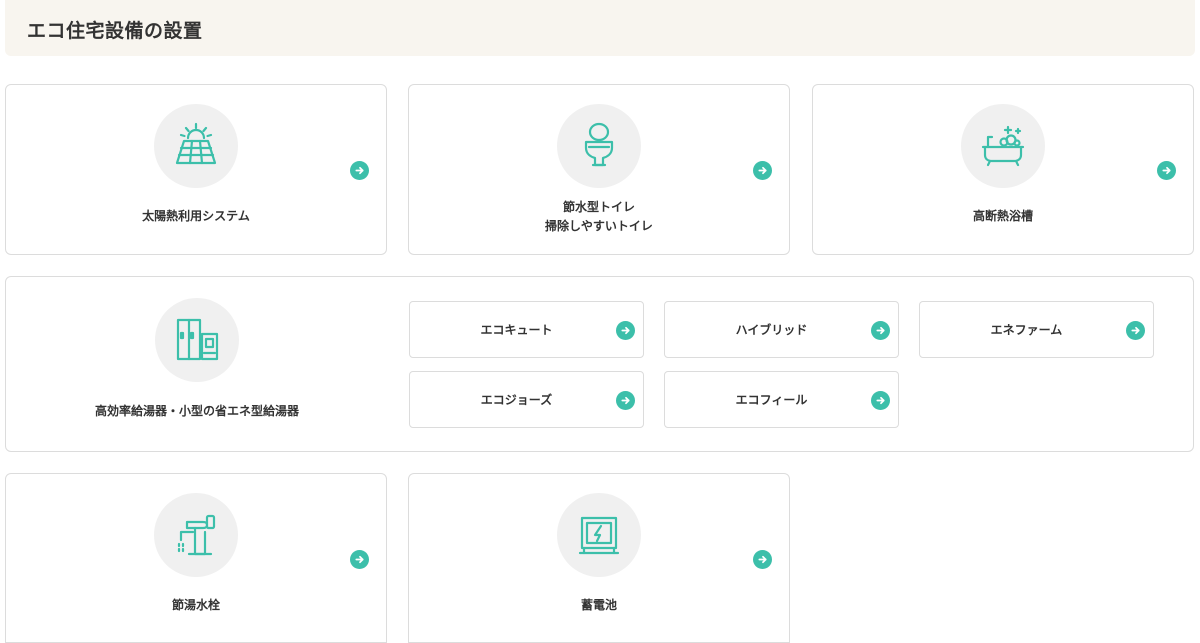 This screenshot has height=643, width=1200. Describe the element at coordinates (771, 400) in the screenshot. I see `option-label: エコフィール` at that location.